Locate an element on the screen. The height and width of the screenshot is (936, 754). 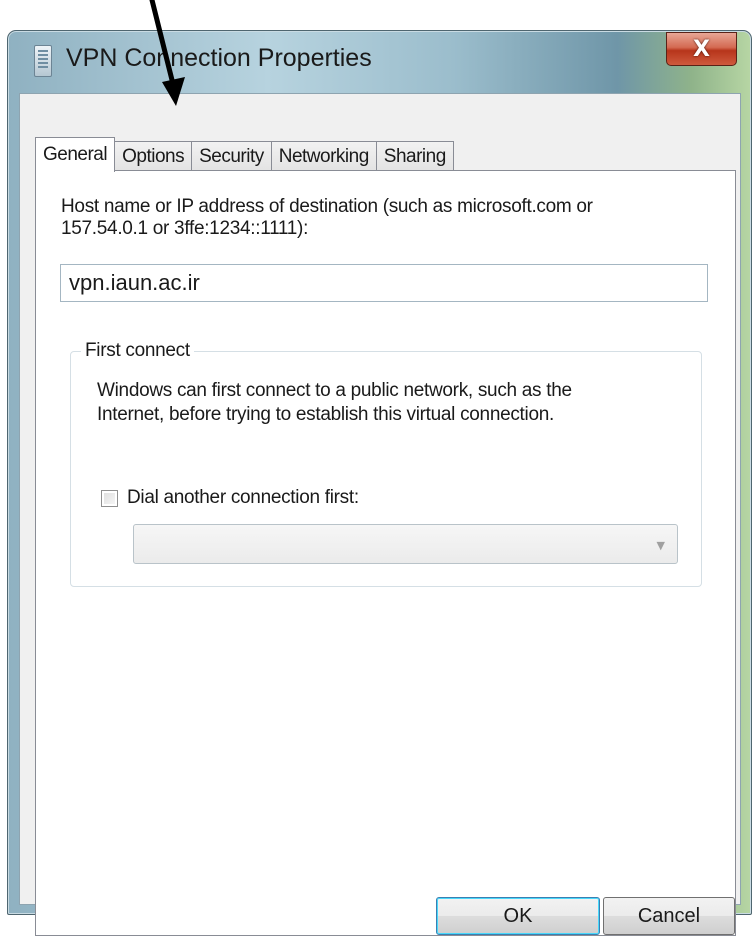
annotation-arrow-line is located at coordinates (162, 43).